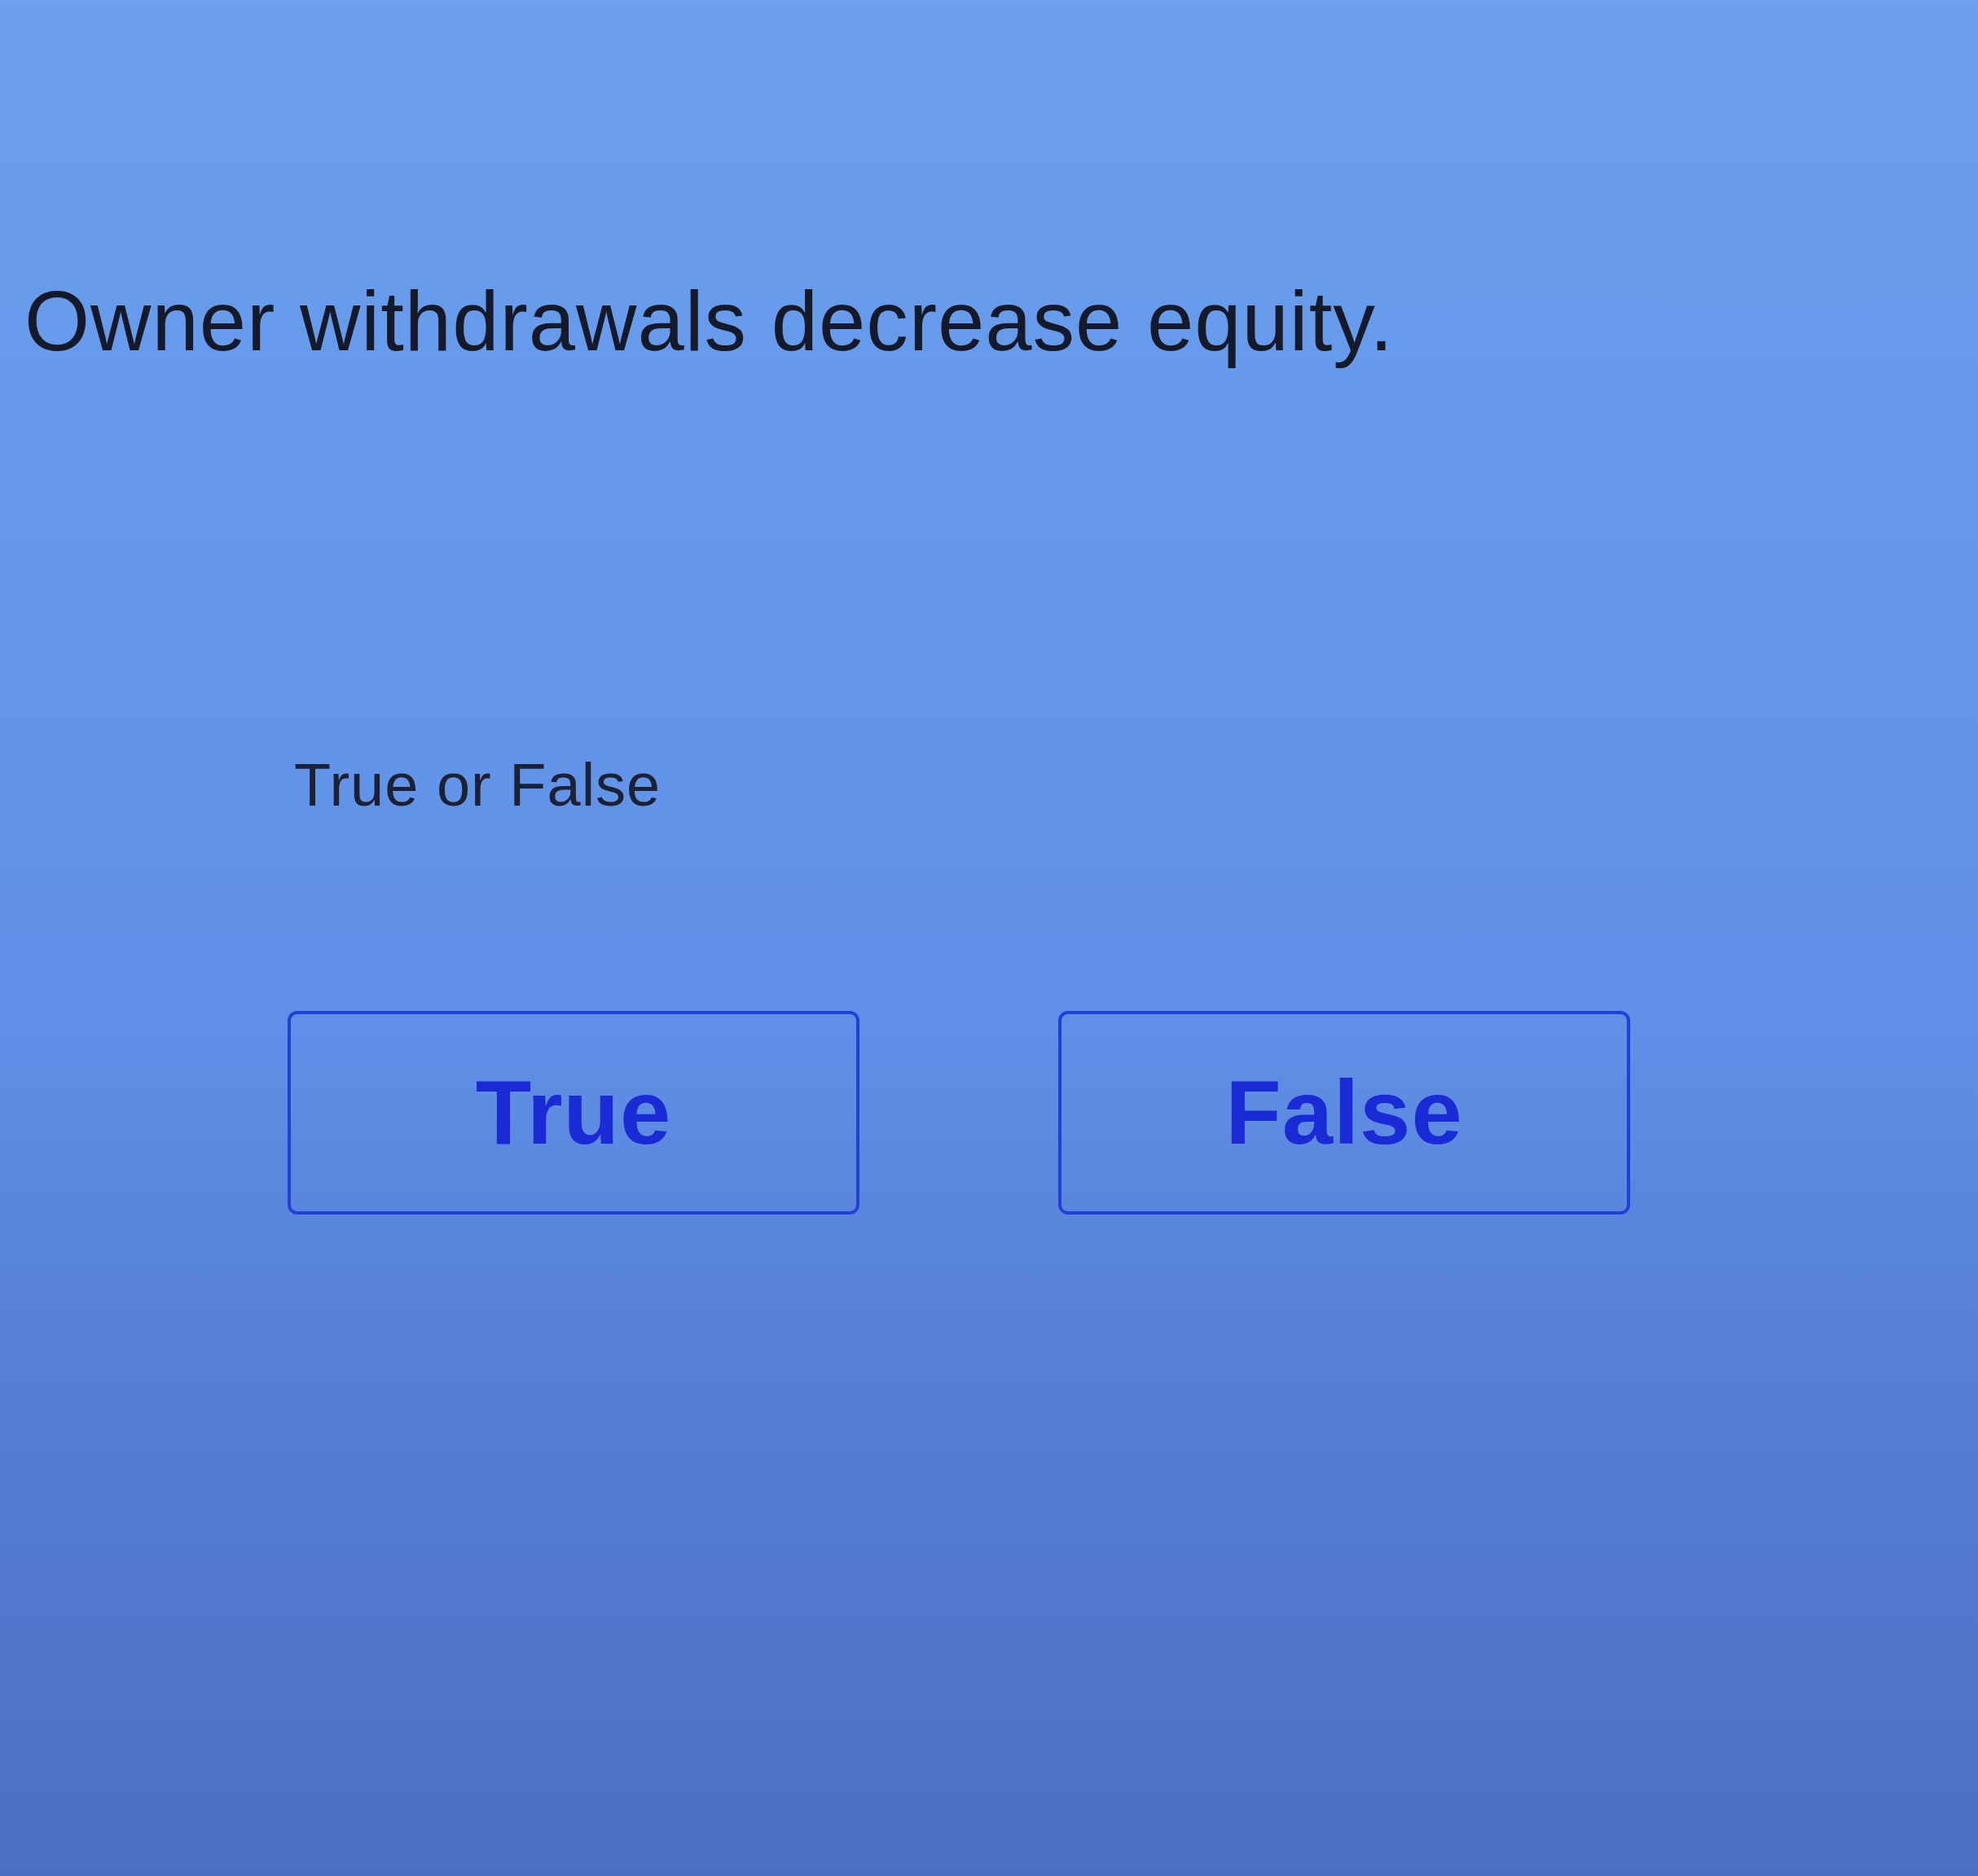 The width and height of the screenshot is (1978, 1876). Describe the element at coordinates (478, 785) in the screenshot. I see `prompt-text: True or False` at that location.